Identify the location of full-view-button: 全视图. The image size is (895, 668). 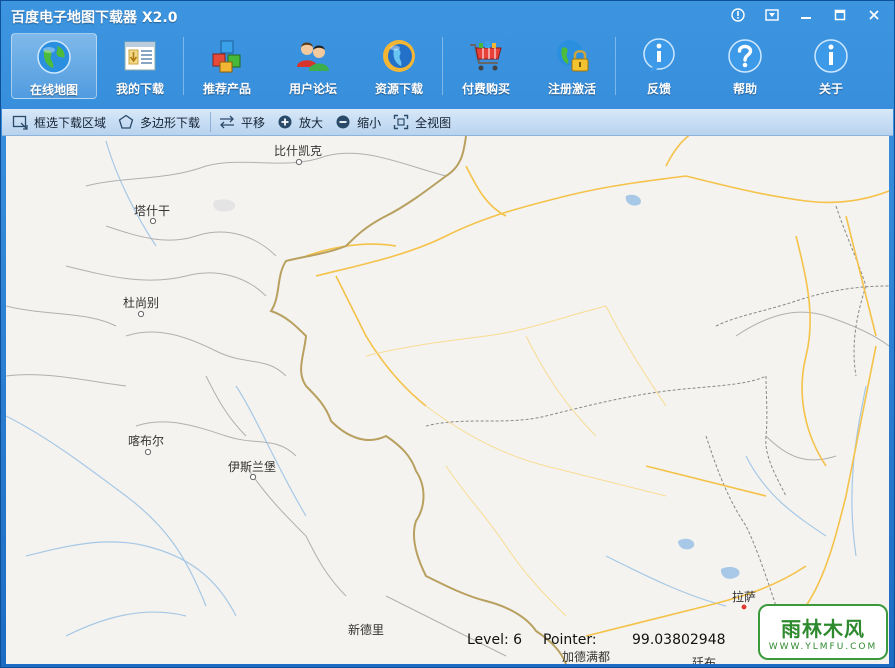
(426, 122).